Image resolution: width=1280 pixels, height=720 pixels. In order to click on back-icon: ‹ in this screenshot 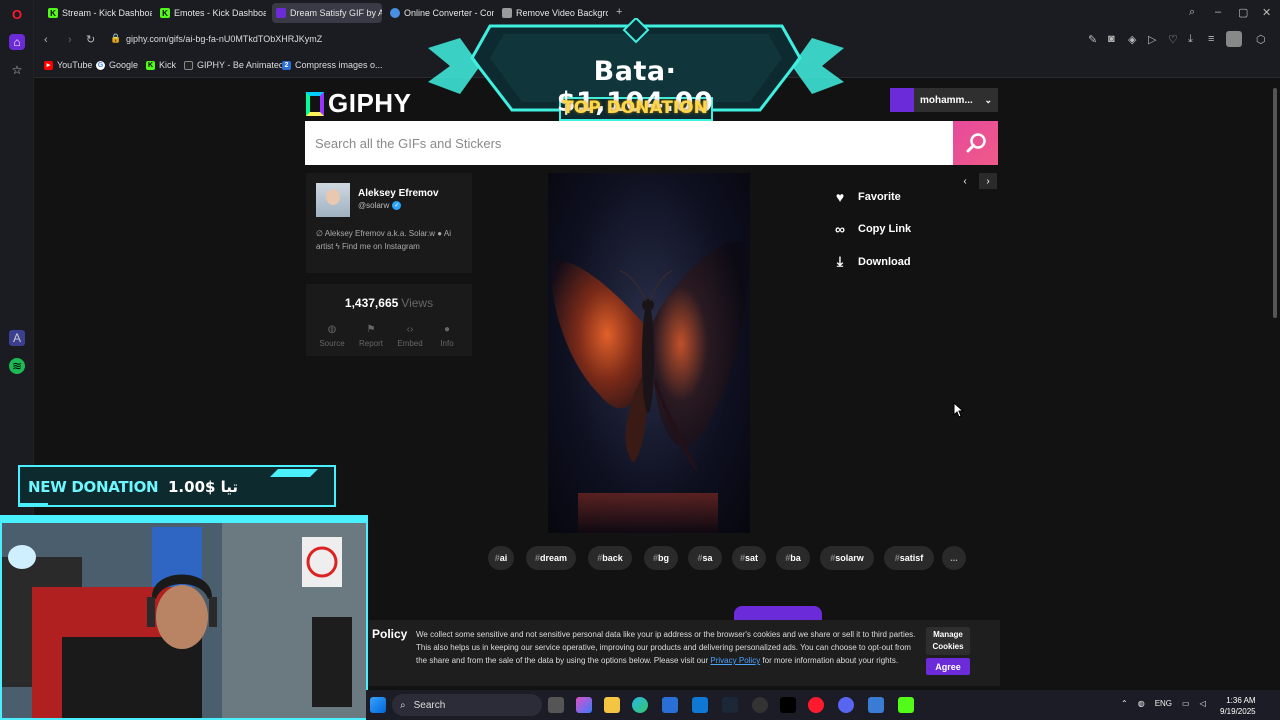, I will do `click(46, 40)`.